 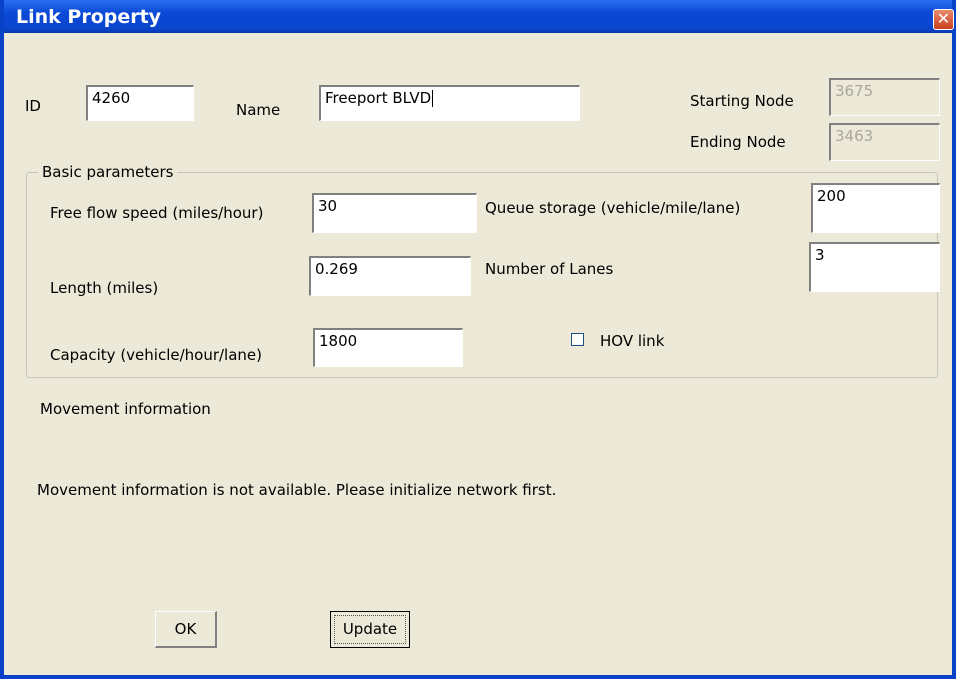 What do you see at coordinates (854, 91) in the screenshot?
I see `starting-node-value: 3675` at bounding box center [854, 91].